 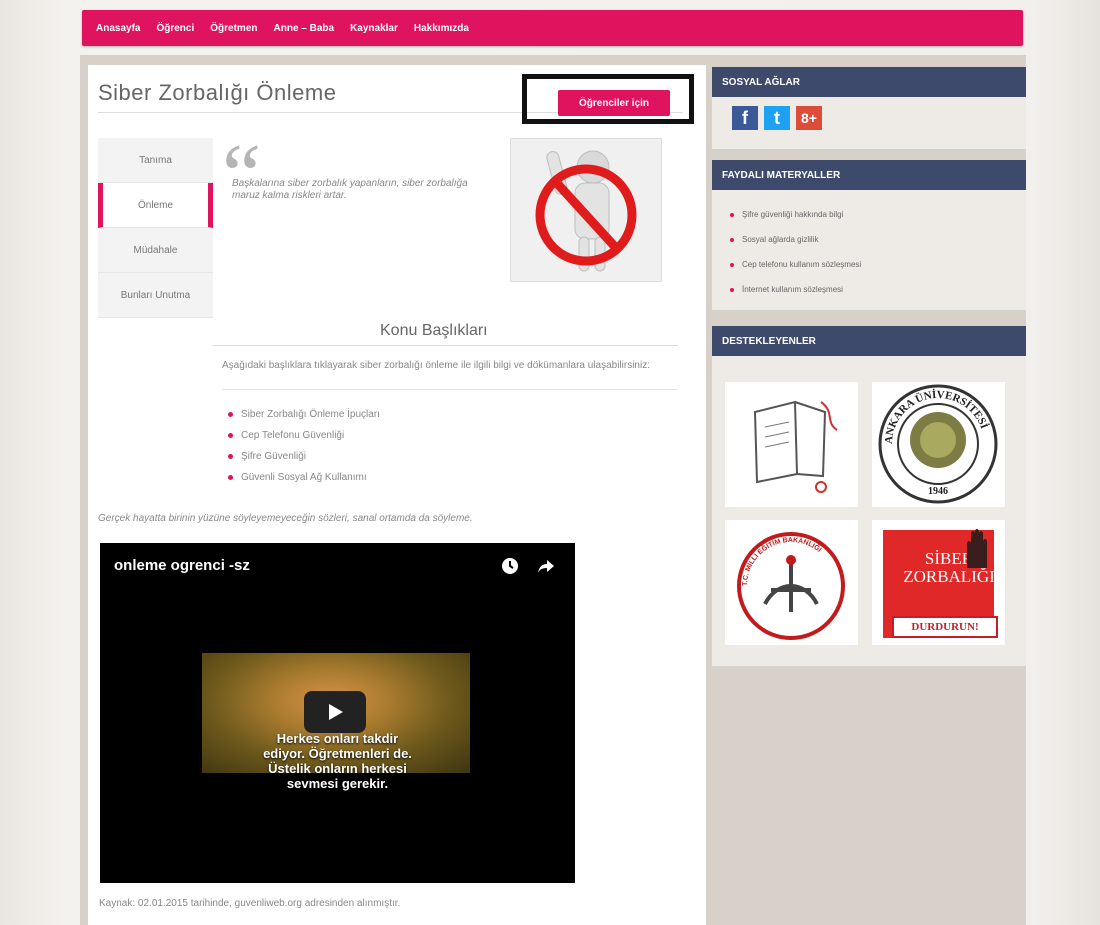 I want to click on section-tabs: Tanıma Önleme Müdahale Bunları Unutma, so click(x=155, y=228).